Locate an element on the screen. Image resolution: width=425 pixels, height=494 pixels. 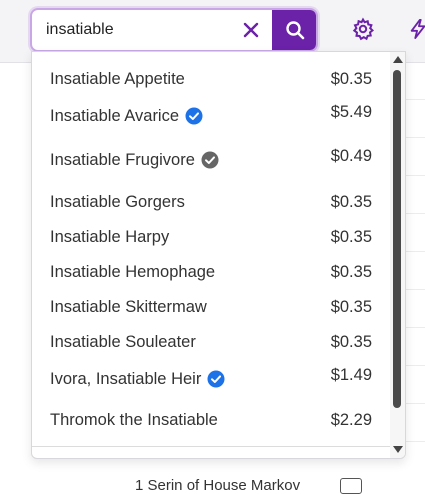
result-price: $1.49 is located at coordinates (351, 375).